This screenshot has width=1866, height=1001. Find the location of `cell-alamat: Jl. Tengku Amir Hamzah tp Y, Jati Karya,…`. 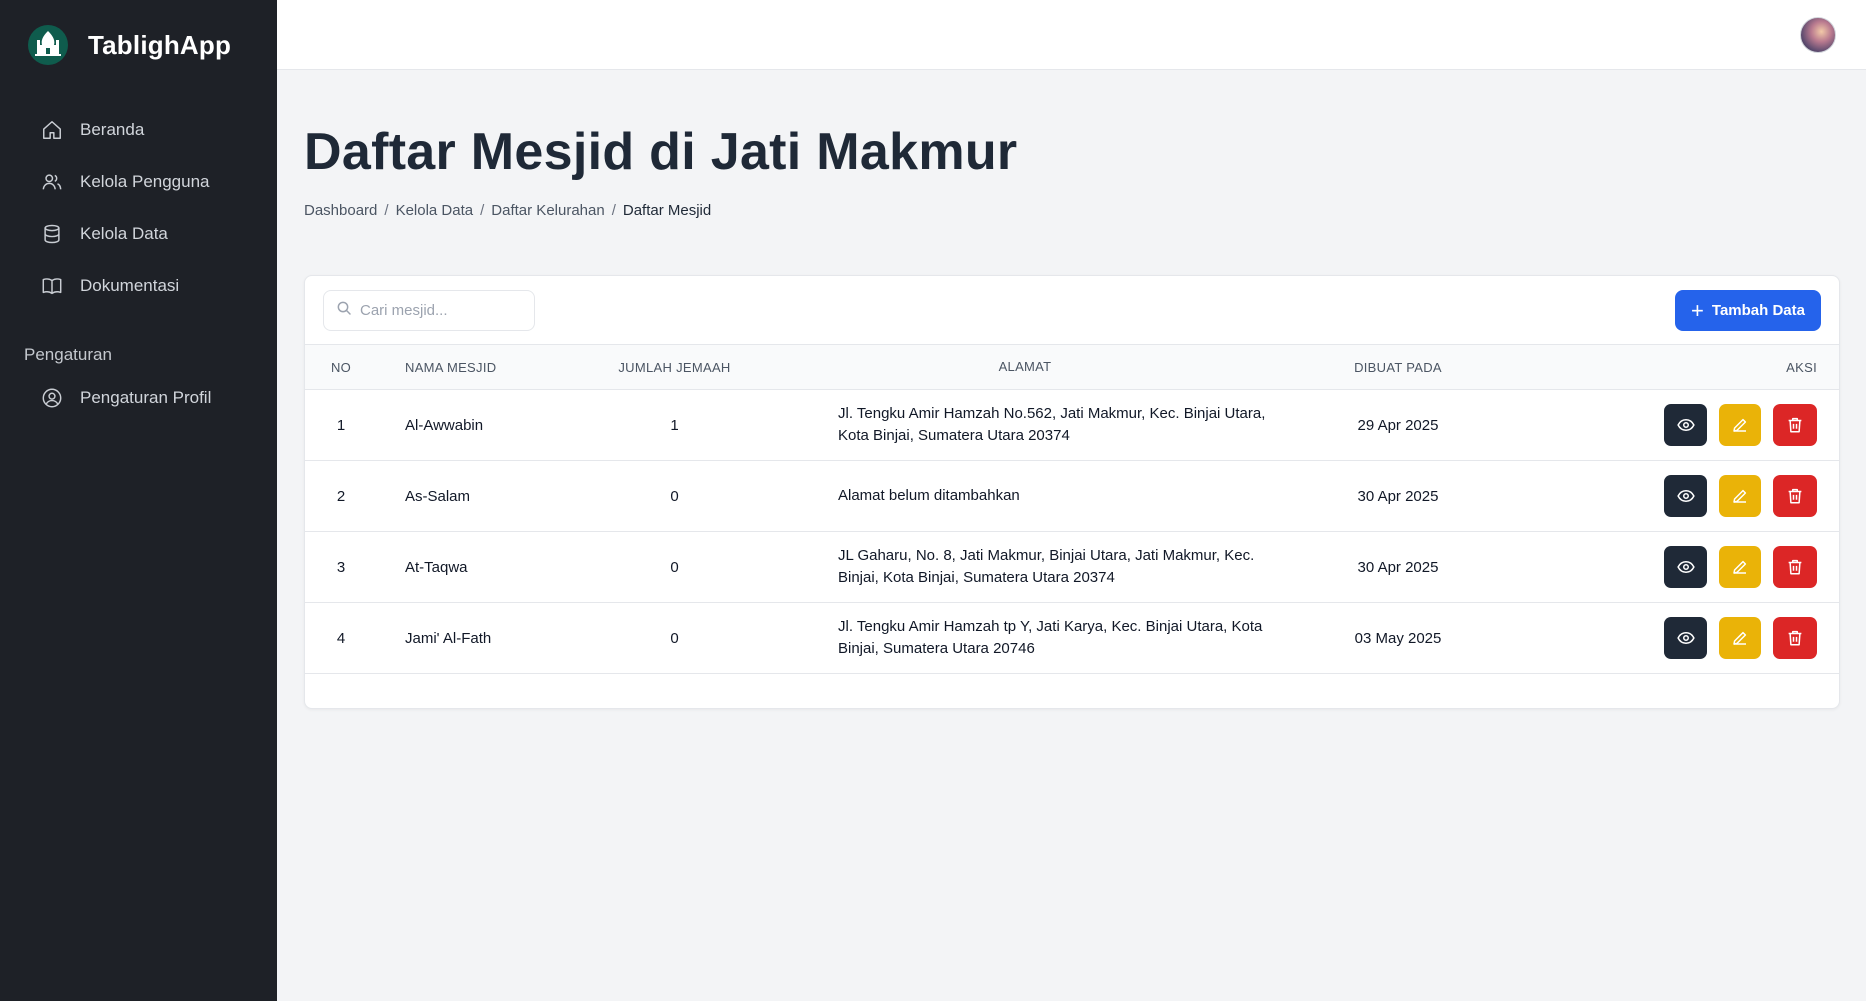

cell-alamat: Jl. Tengku Amir Hamzah tp Y, Jati Karya,… is located at coordinates (1025, 638).